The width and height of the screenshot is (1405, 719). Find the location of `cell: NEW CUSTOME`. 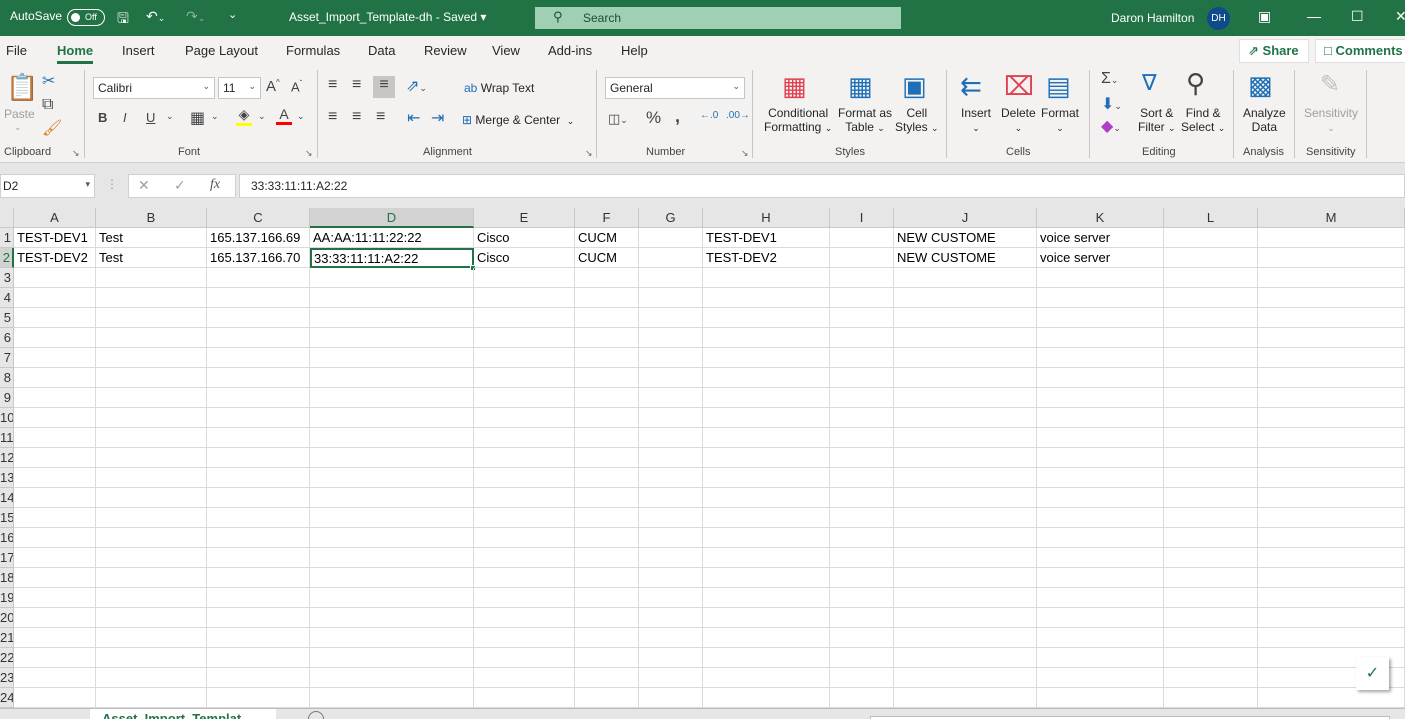

cell: NEW CUSTOME is located at coordinates (965, 258).